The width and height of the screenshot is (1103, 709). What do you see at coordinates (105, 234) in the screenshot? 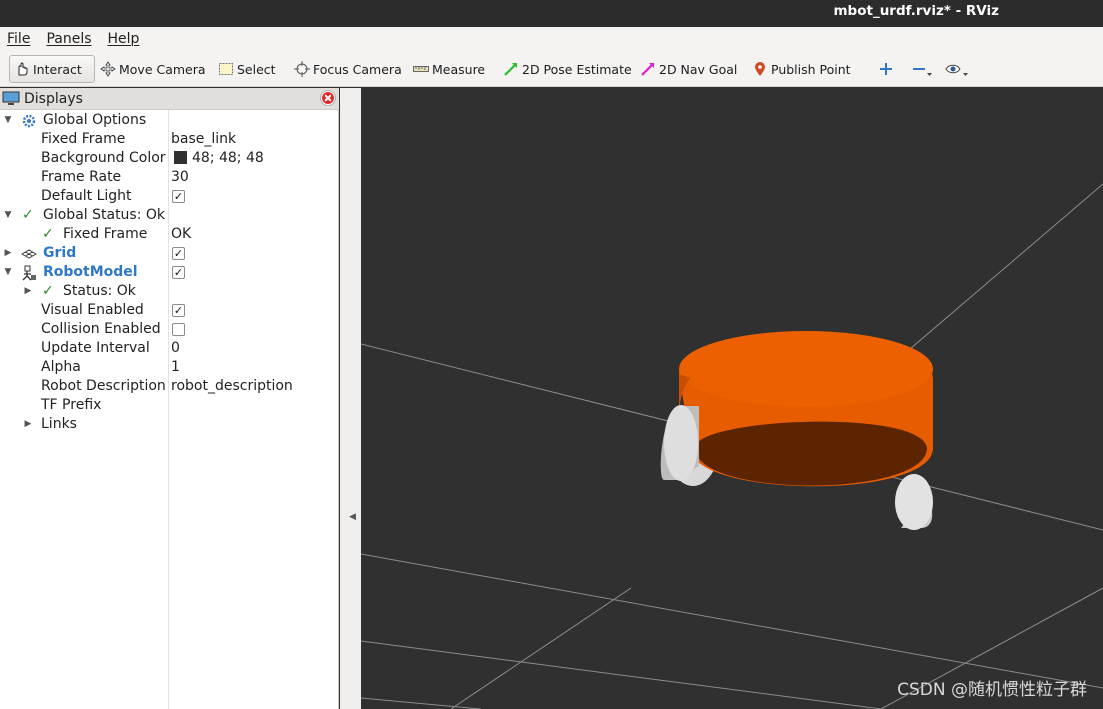
I see `status-fixed-frame-label: Fixed Frame` at bounding box center [105, 234].